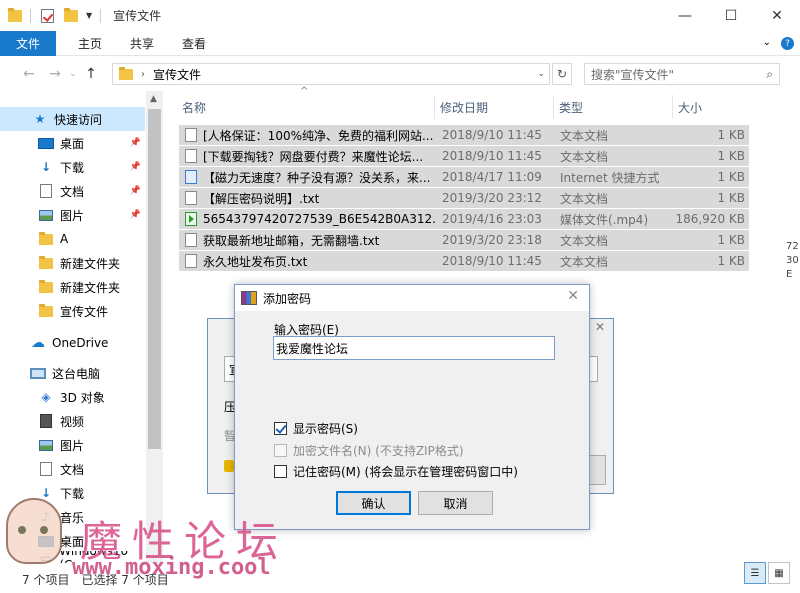 The width and height of the screenshot is (800, 593). Describe the element at coordinates (72, 343) in the screenshot. I see `sidebar-item-onedrive: ☁ OneDrive` at that location.